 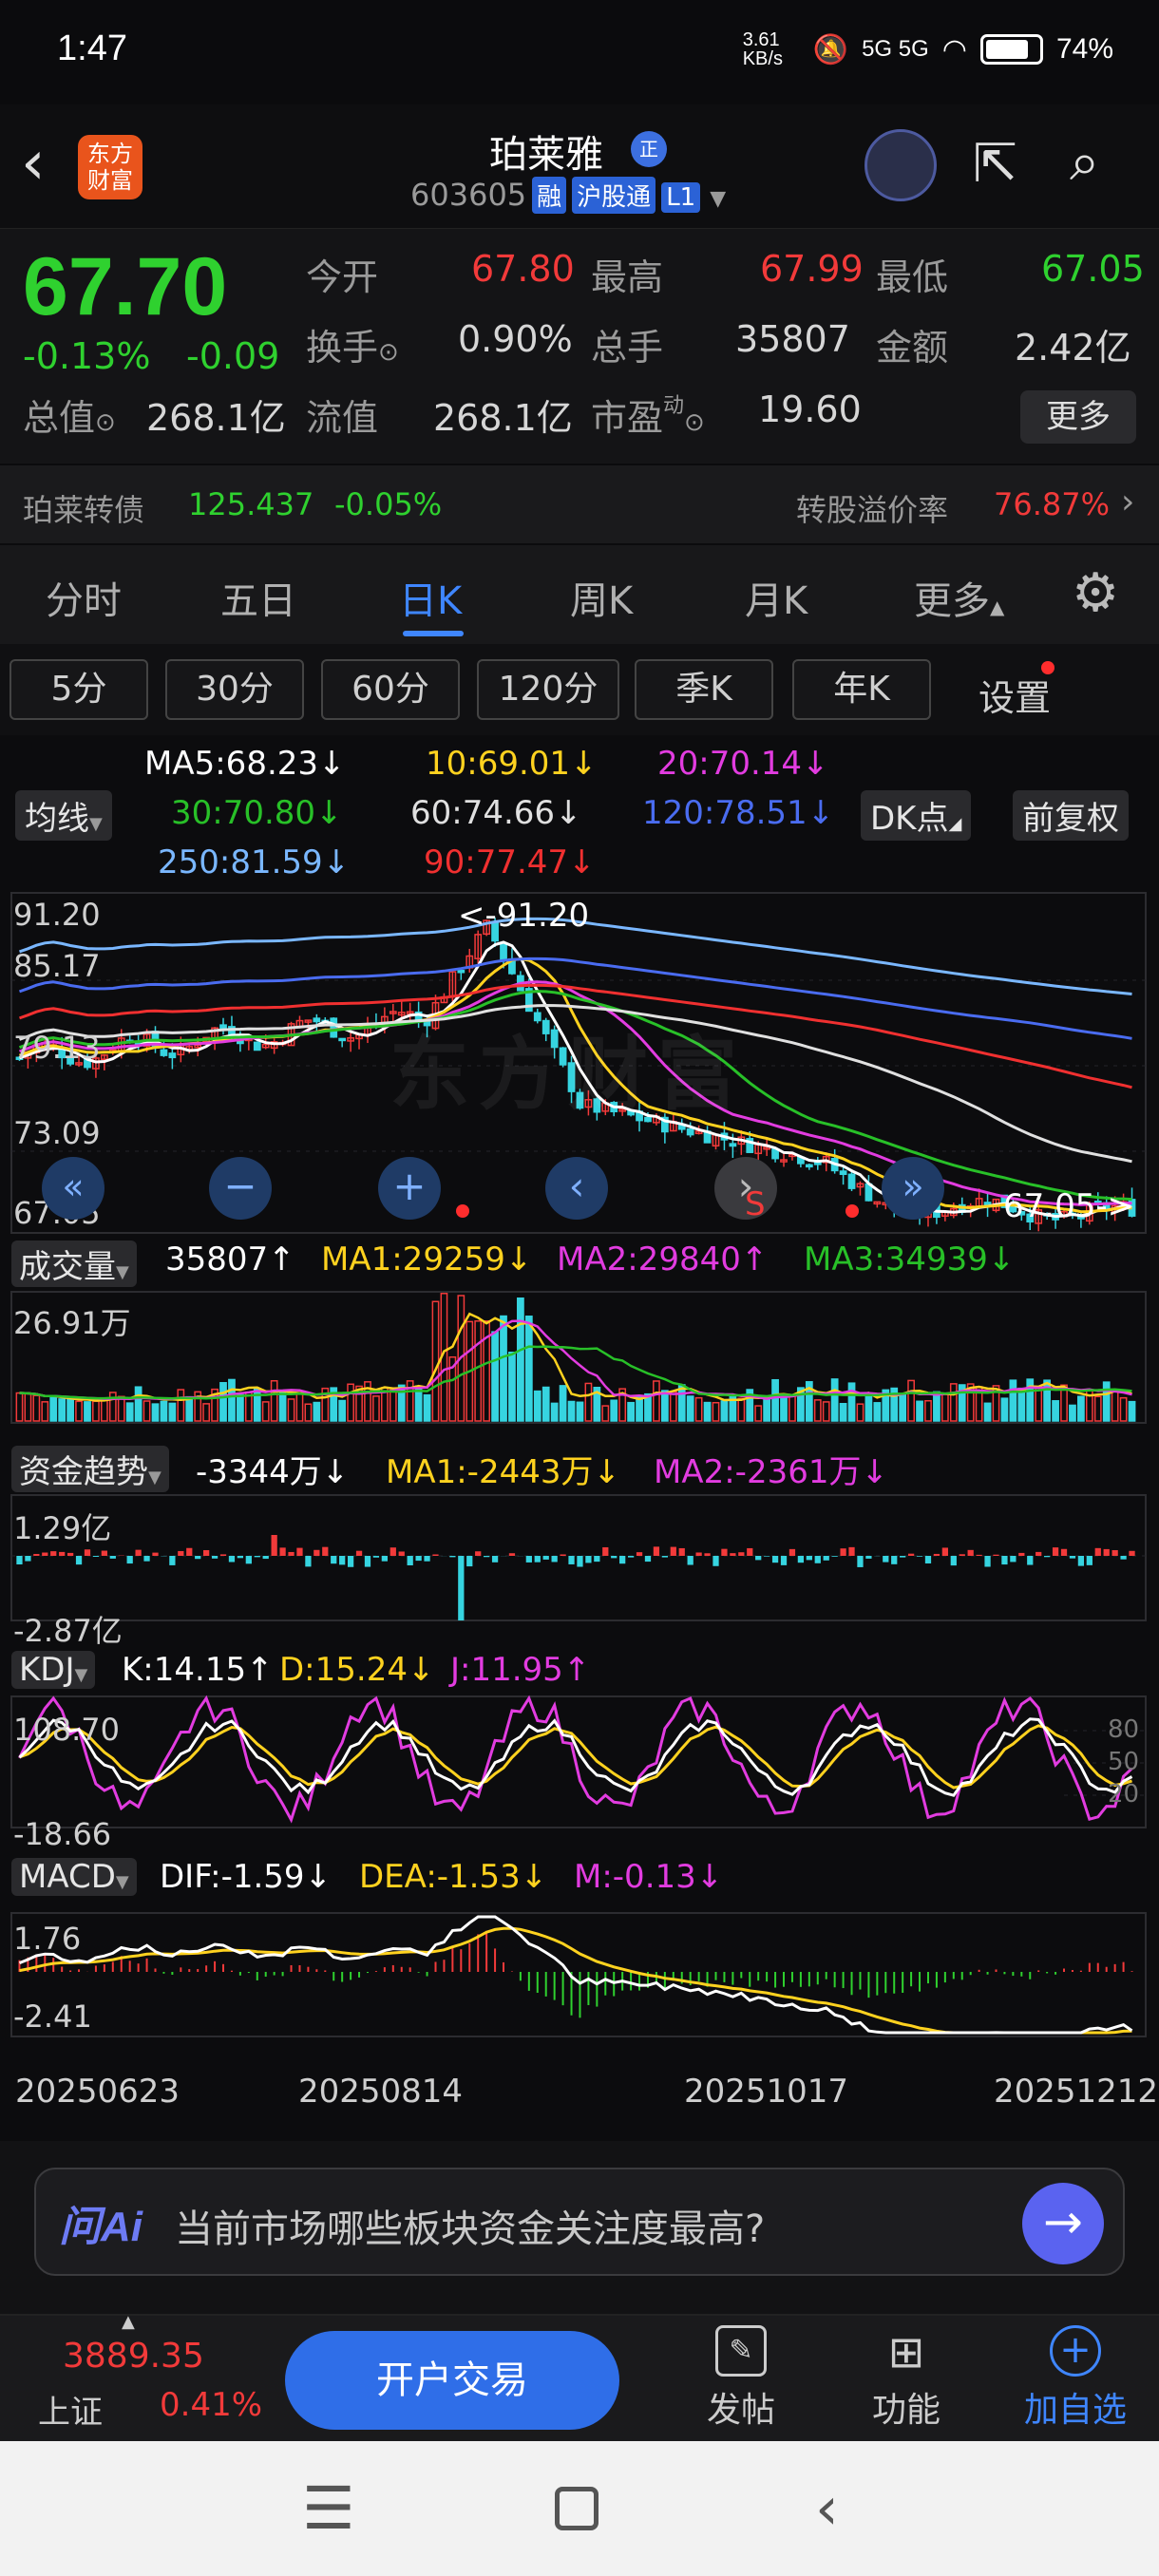 I want to click on gear-icon: ⚙, so click(x=1095, y=593).